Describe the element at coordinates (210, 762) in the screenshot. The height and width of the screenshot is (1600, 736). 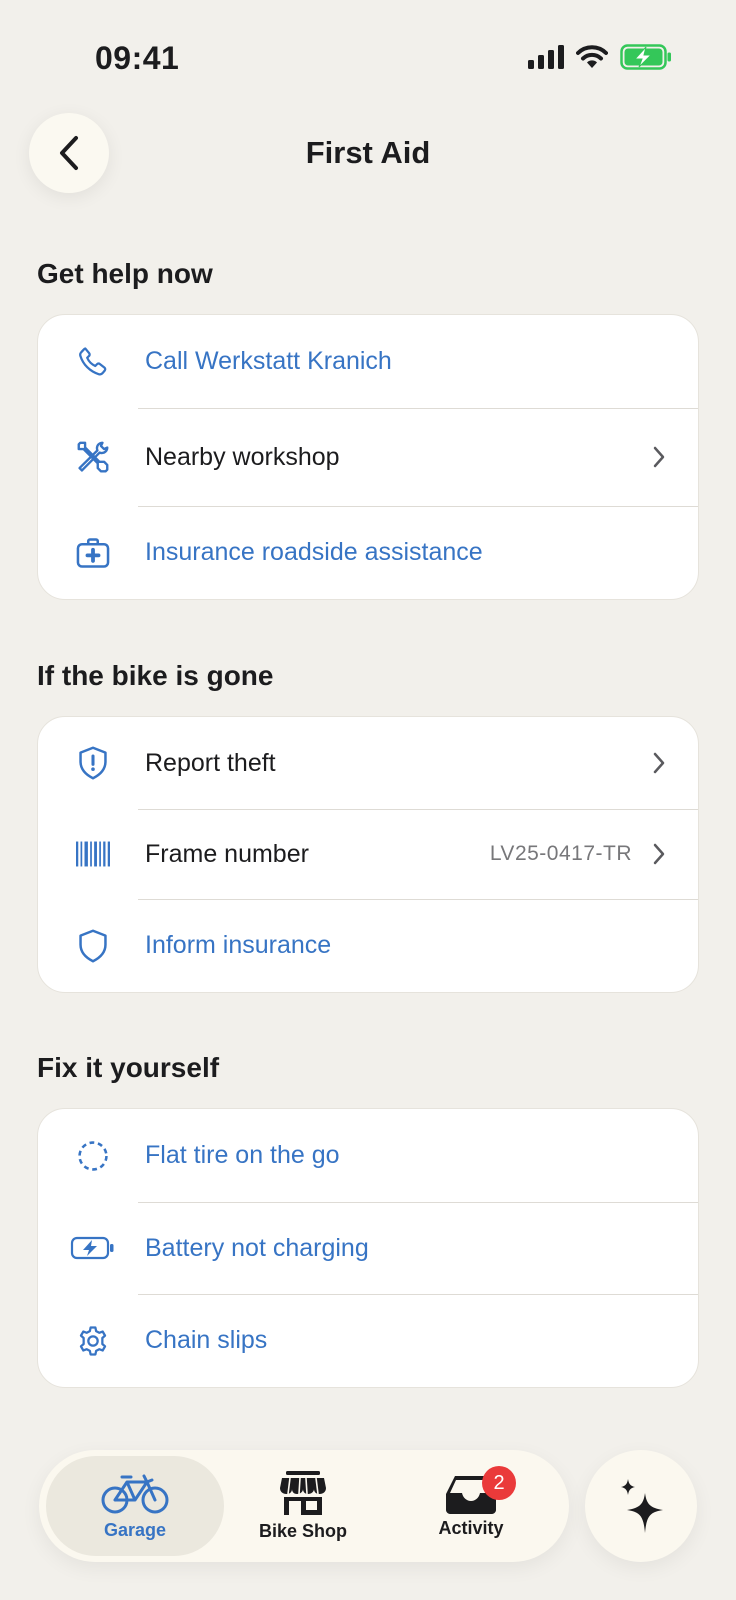
I see `report-theft-label: Report theft` at that location.